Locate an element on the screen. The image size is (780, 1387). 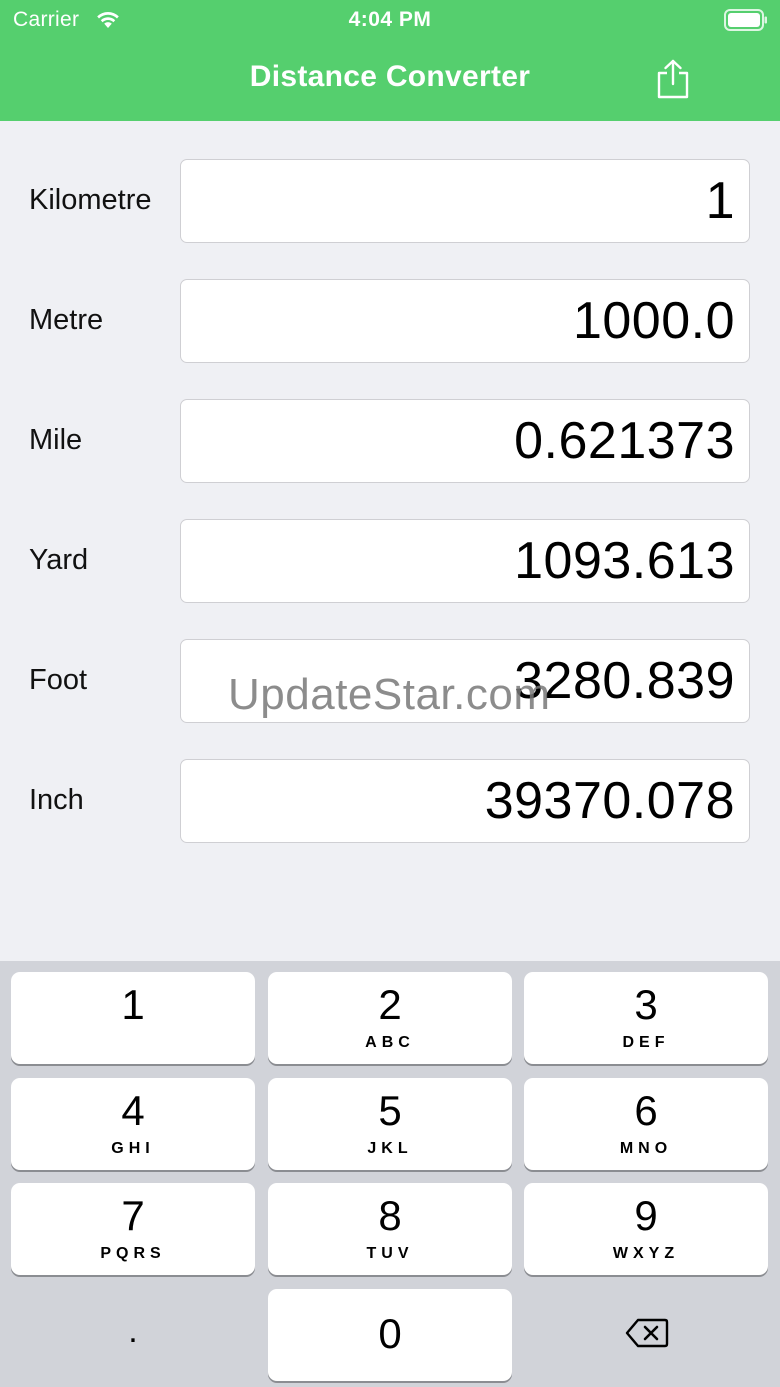
key-7: 7 PQRS is located at coordinates (133, 1229).